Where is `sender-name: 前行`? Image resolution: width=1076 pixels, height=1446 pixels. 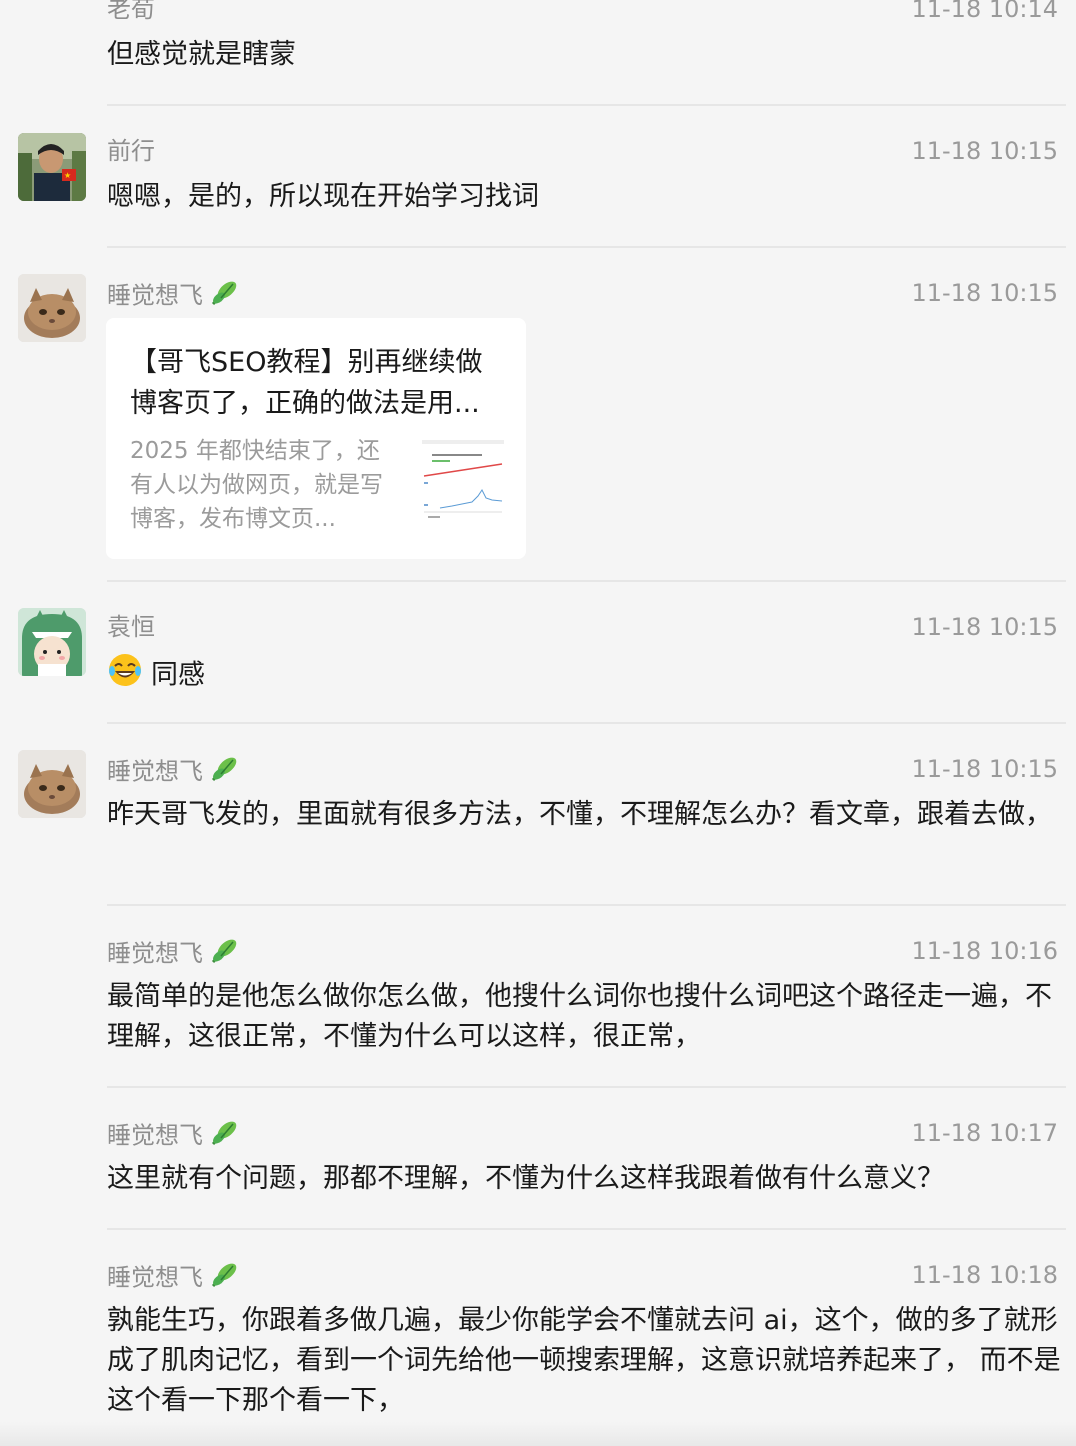 sender-name: 前行 is located at coordinates (131, 151).